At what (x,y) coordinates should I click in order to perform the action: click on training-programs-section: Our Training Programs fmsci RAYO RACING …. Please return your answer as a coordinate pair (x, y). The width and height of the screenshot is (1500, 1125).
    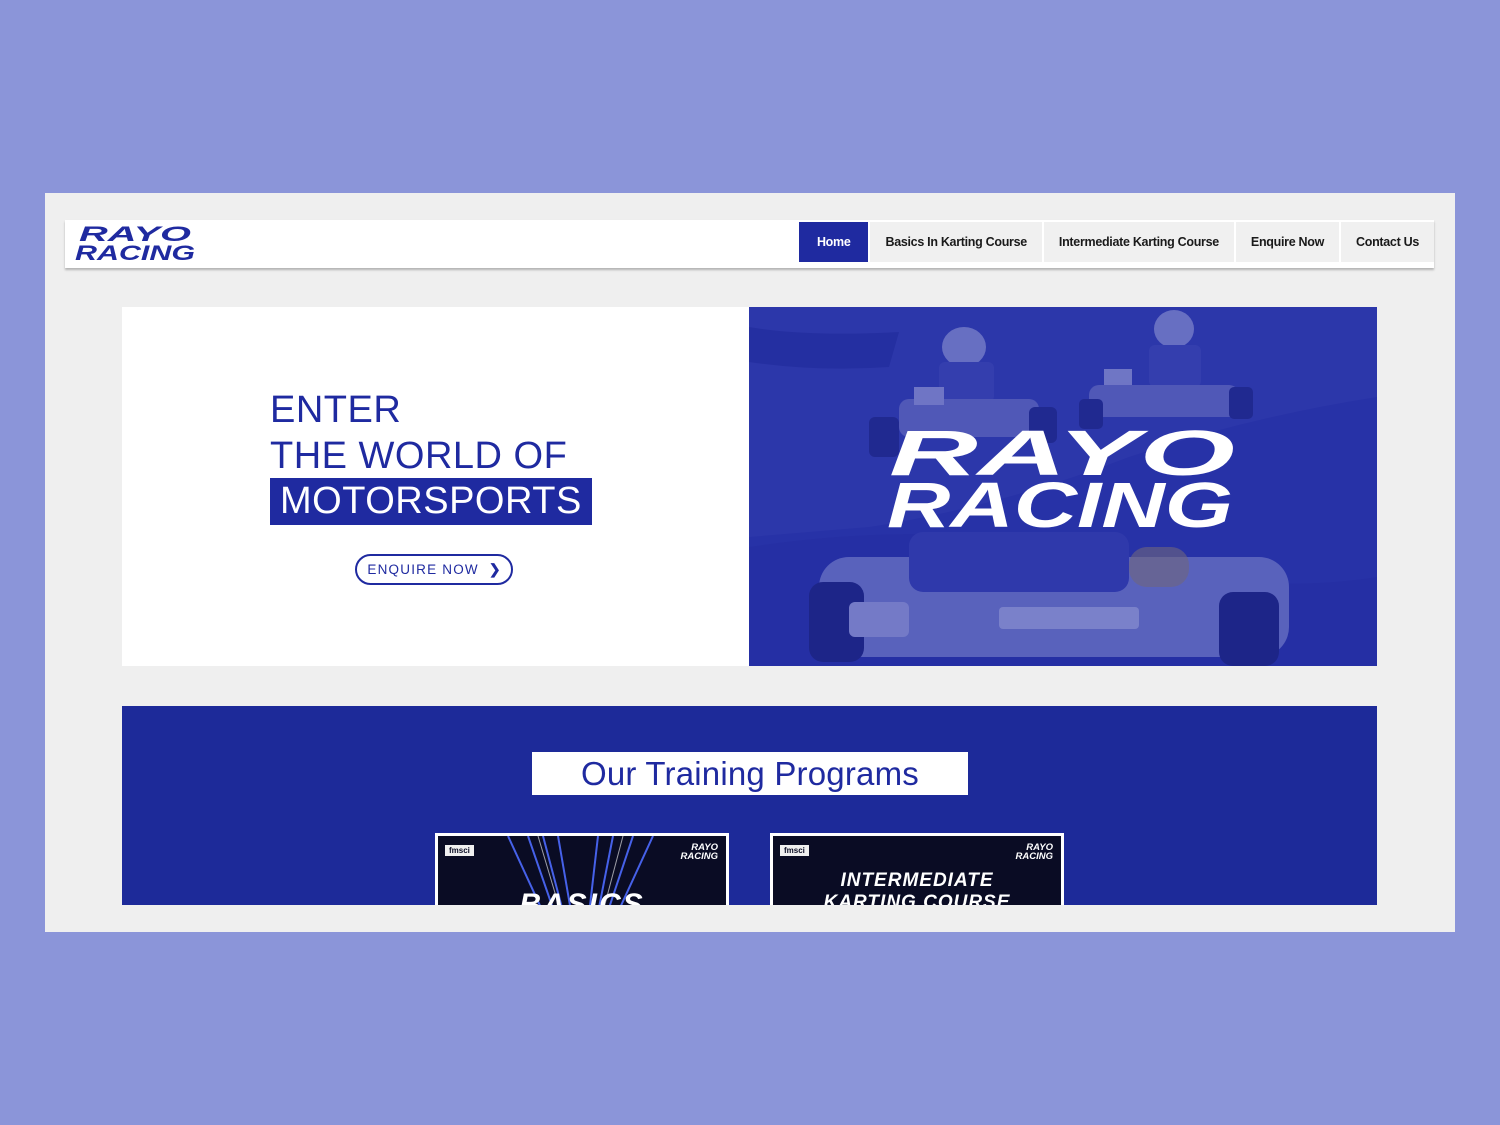
    Looking at the image, I should click on (749, 805).